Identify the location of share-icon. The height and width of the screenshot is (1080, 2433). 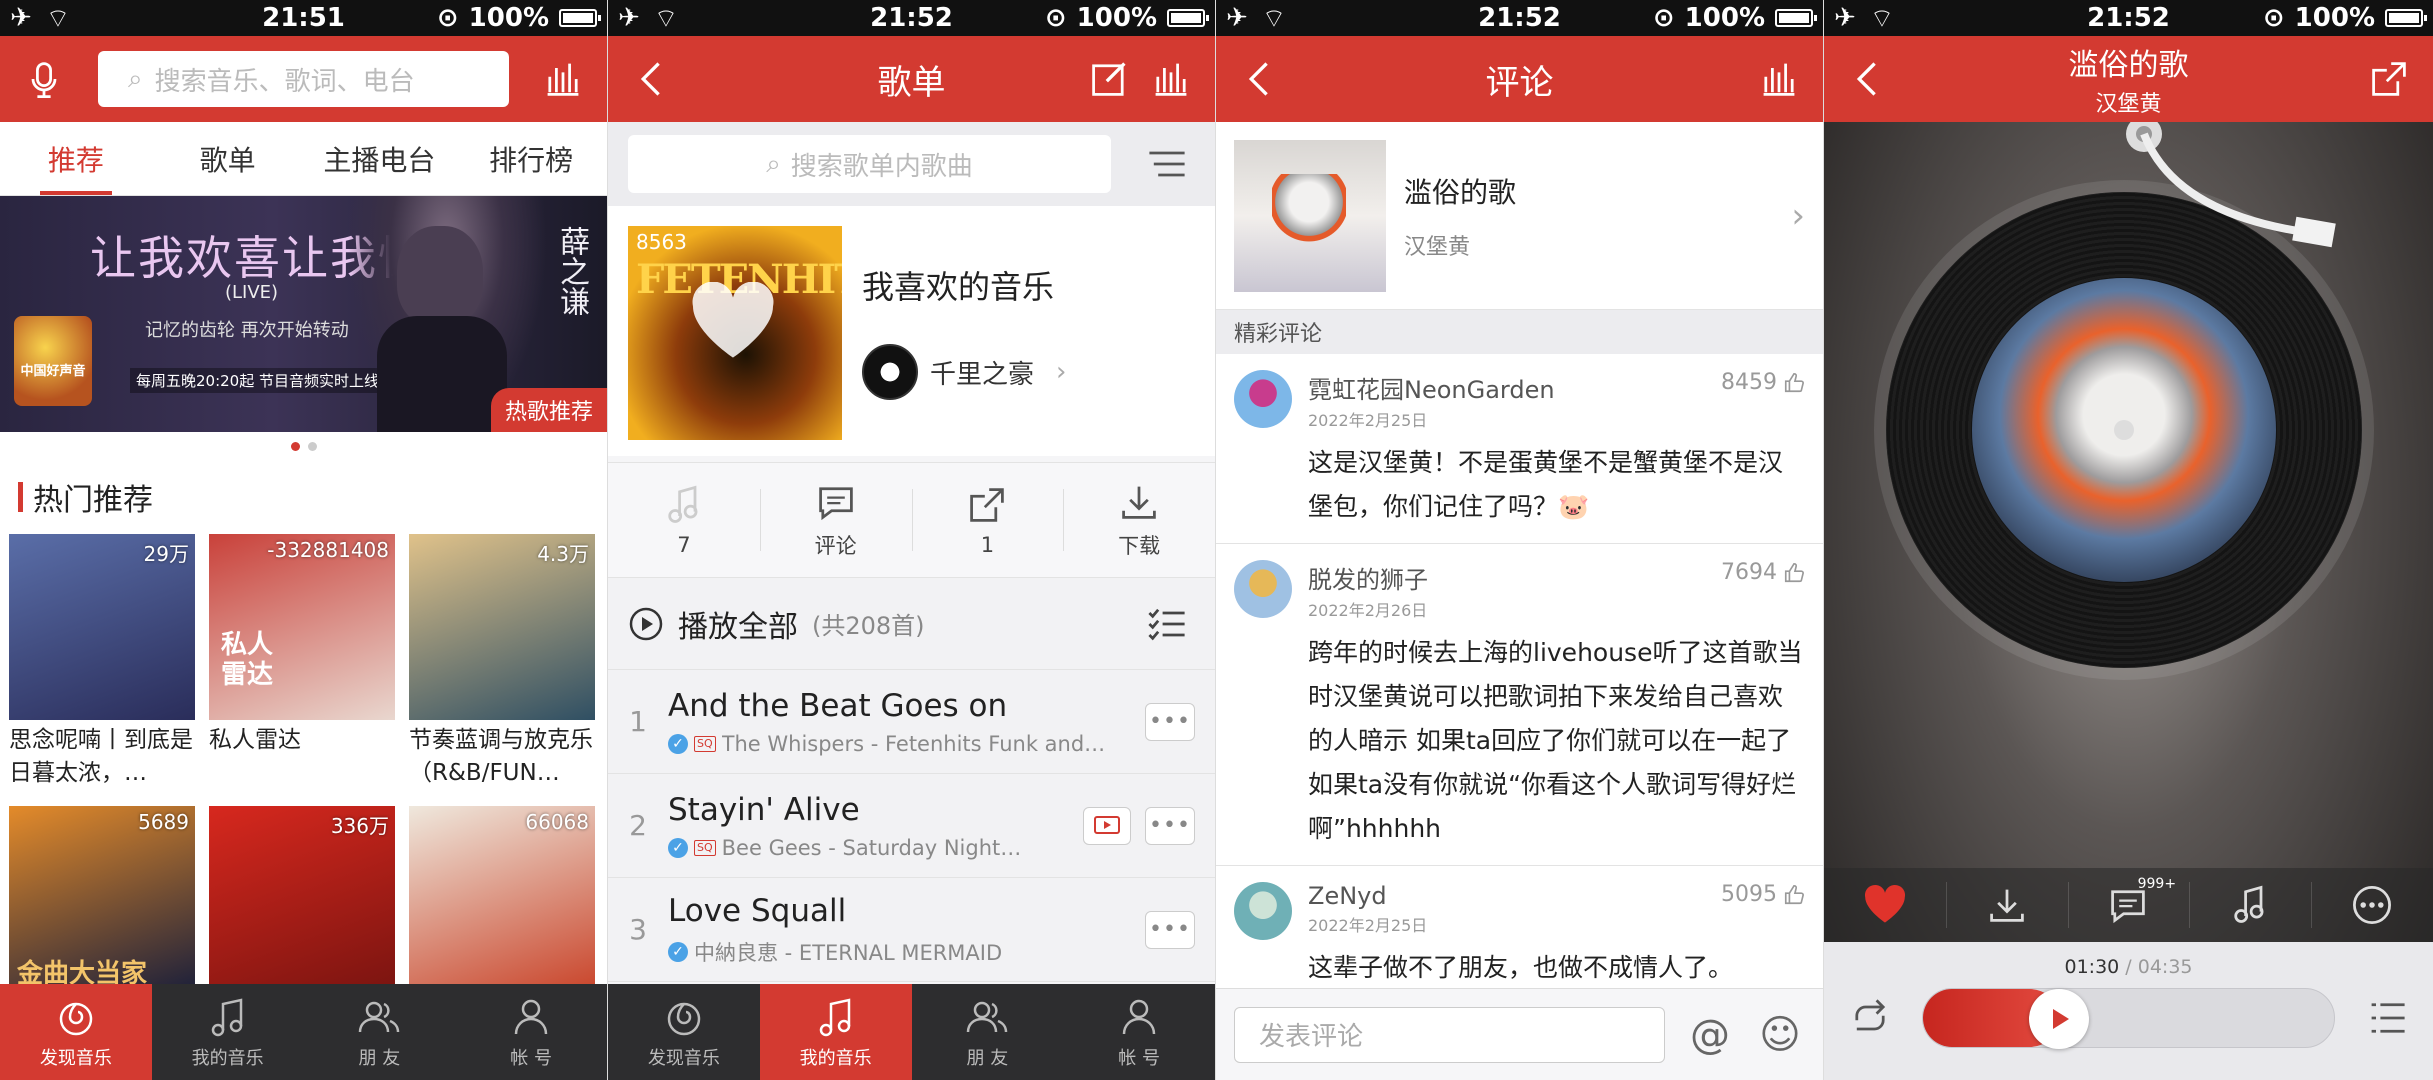
(2389, 79).